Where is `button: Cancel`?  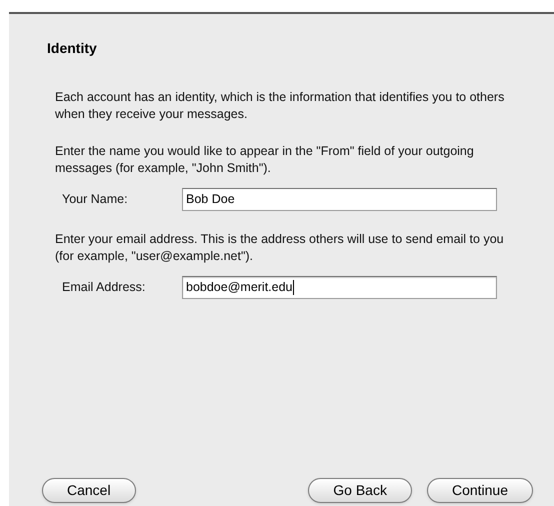
button: Cancel is located at coordinates (89, 490).